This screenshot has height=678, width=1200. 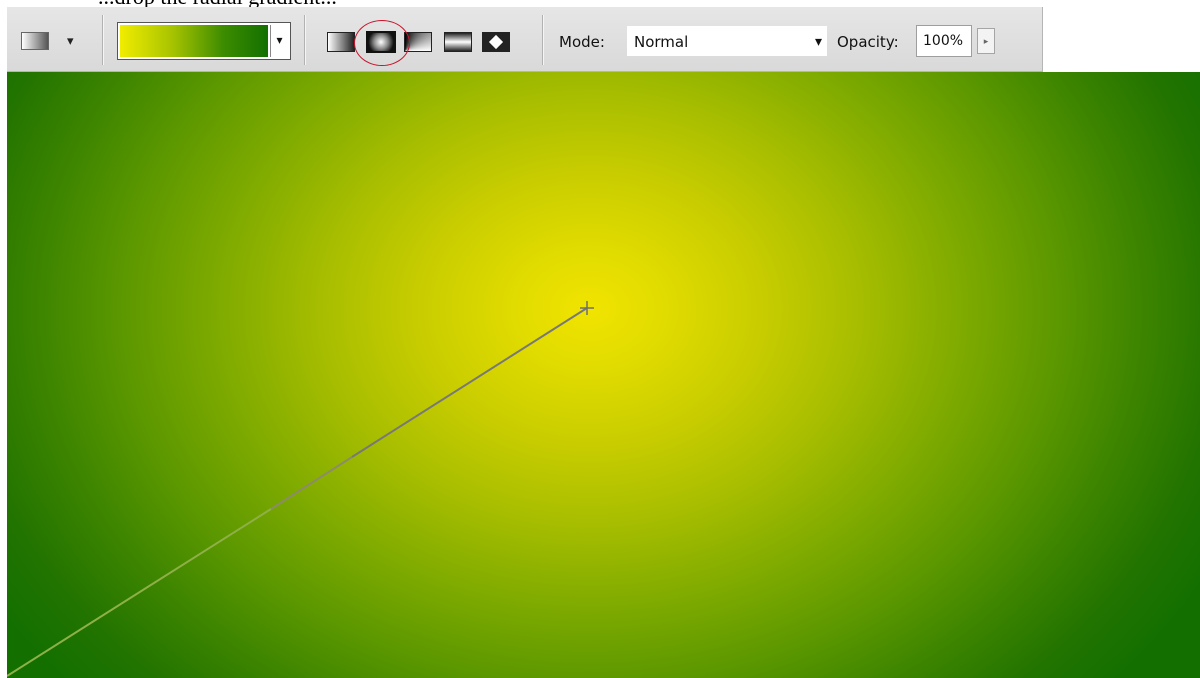 I want to click on gradient-editor-swatch: ▾, so click(x=204, y=41).